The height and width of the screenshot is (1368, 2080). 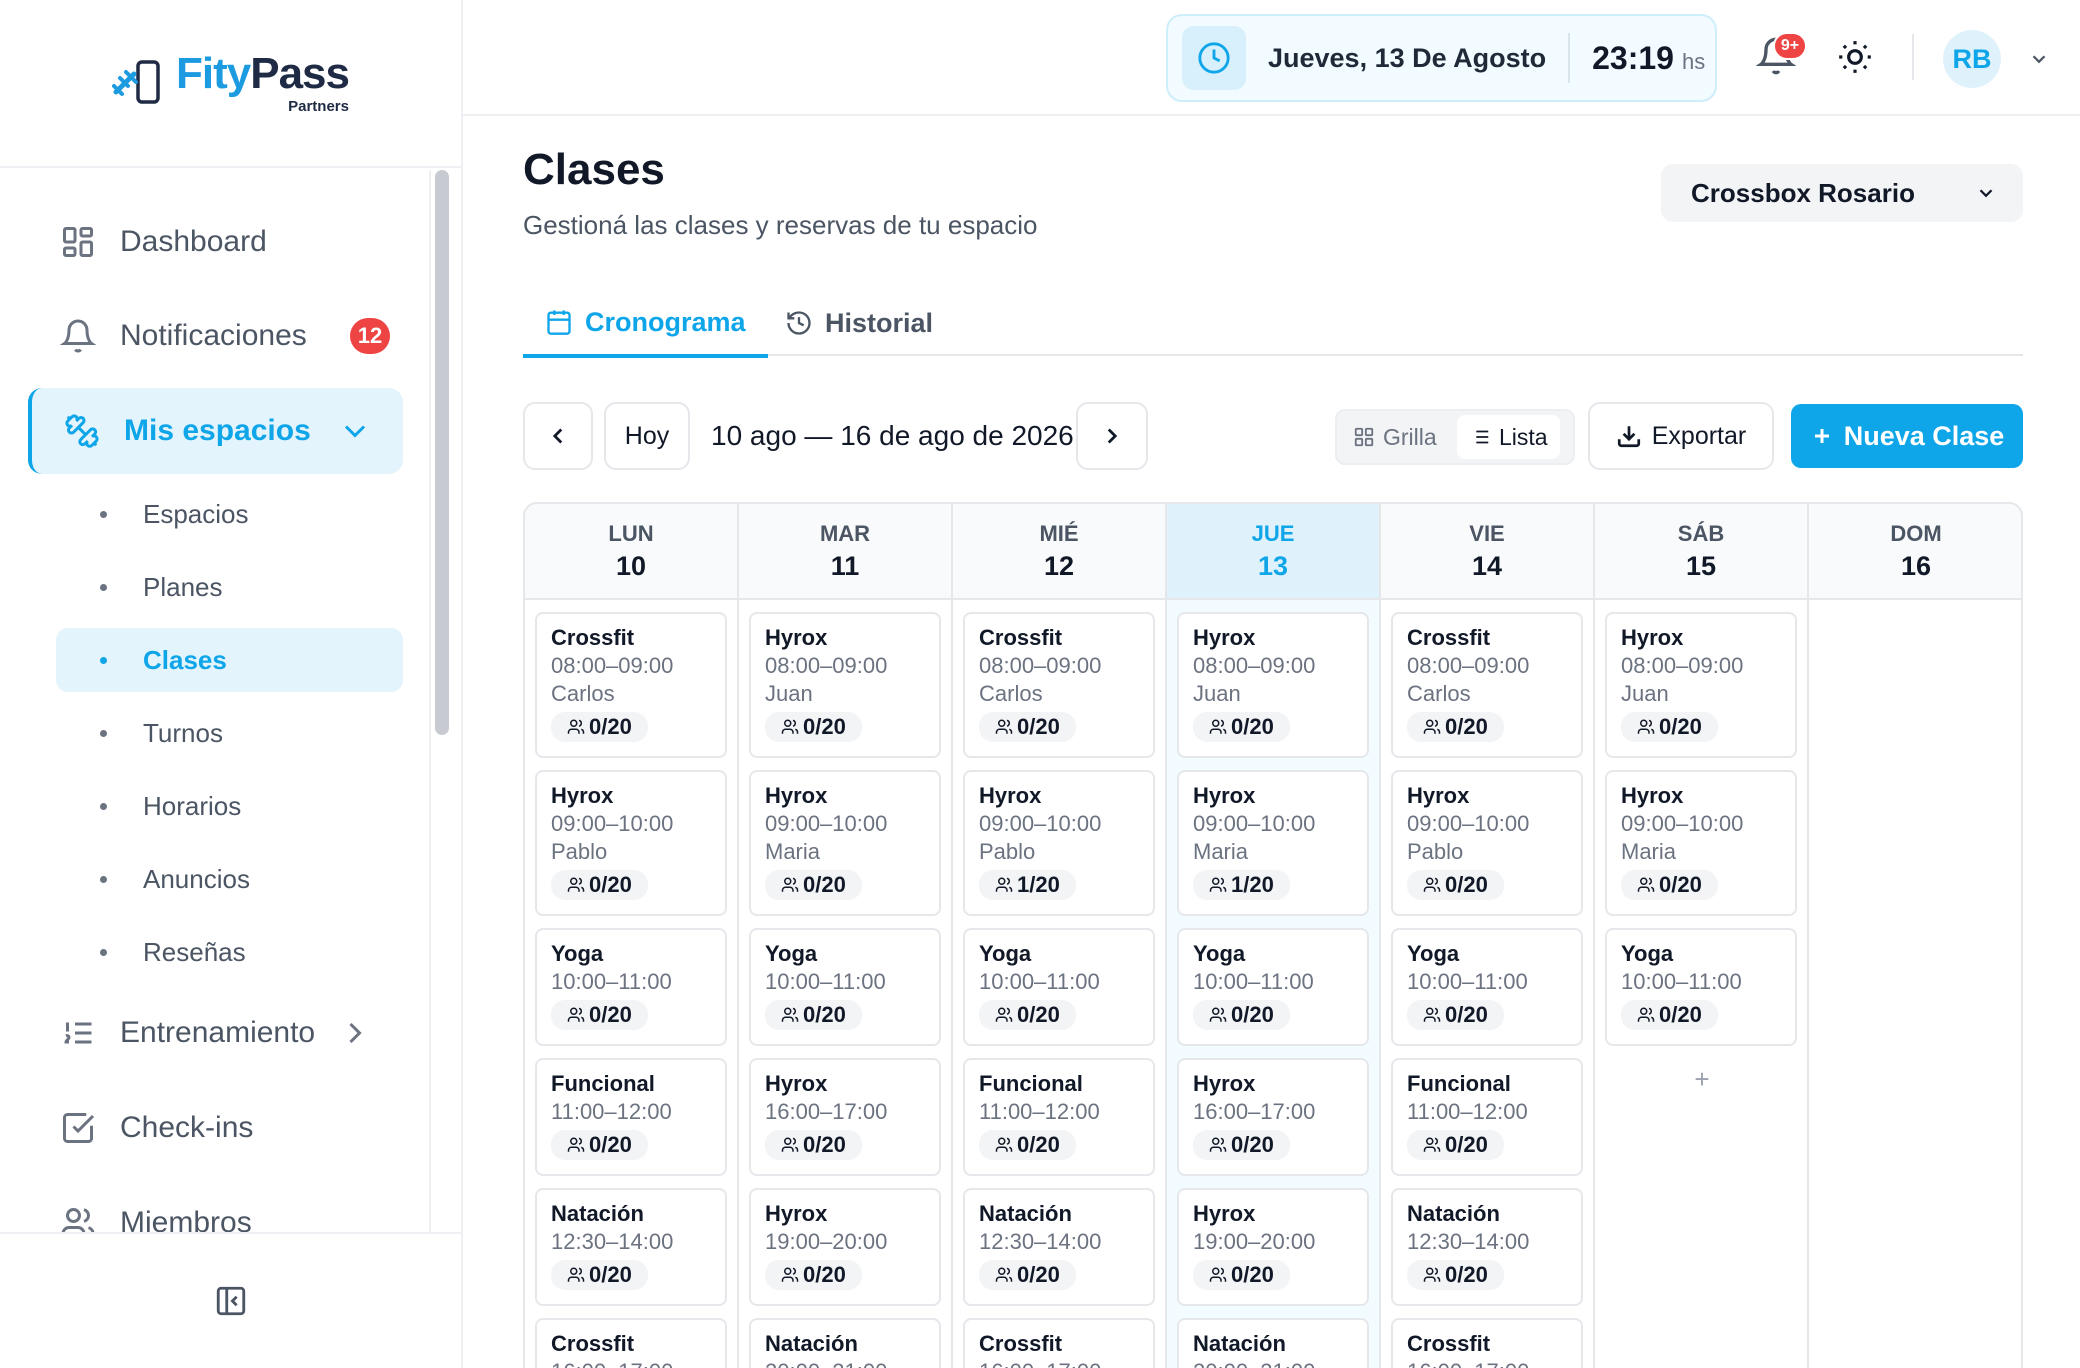 I want to click on day-column: DOM 16, so click(x=1915, y=936).